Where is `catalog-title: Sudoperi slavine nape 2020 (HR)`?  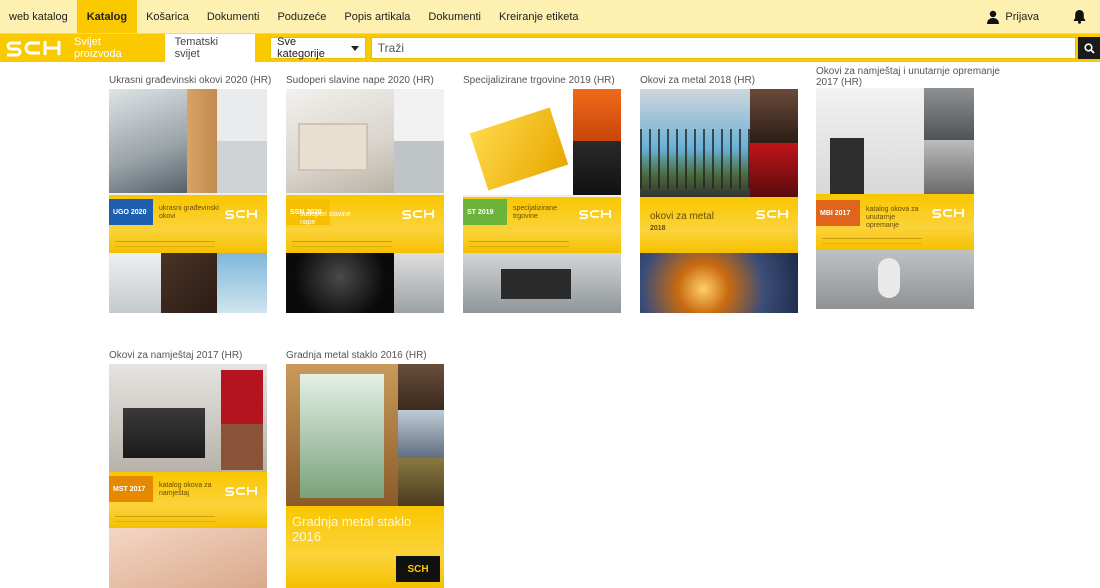 catalog-title: Sudoperi slavine nape 2020 (HR) is located at coordinates (365, 82).